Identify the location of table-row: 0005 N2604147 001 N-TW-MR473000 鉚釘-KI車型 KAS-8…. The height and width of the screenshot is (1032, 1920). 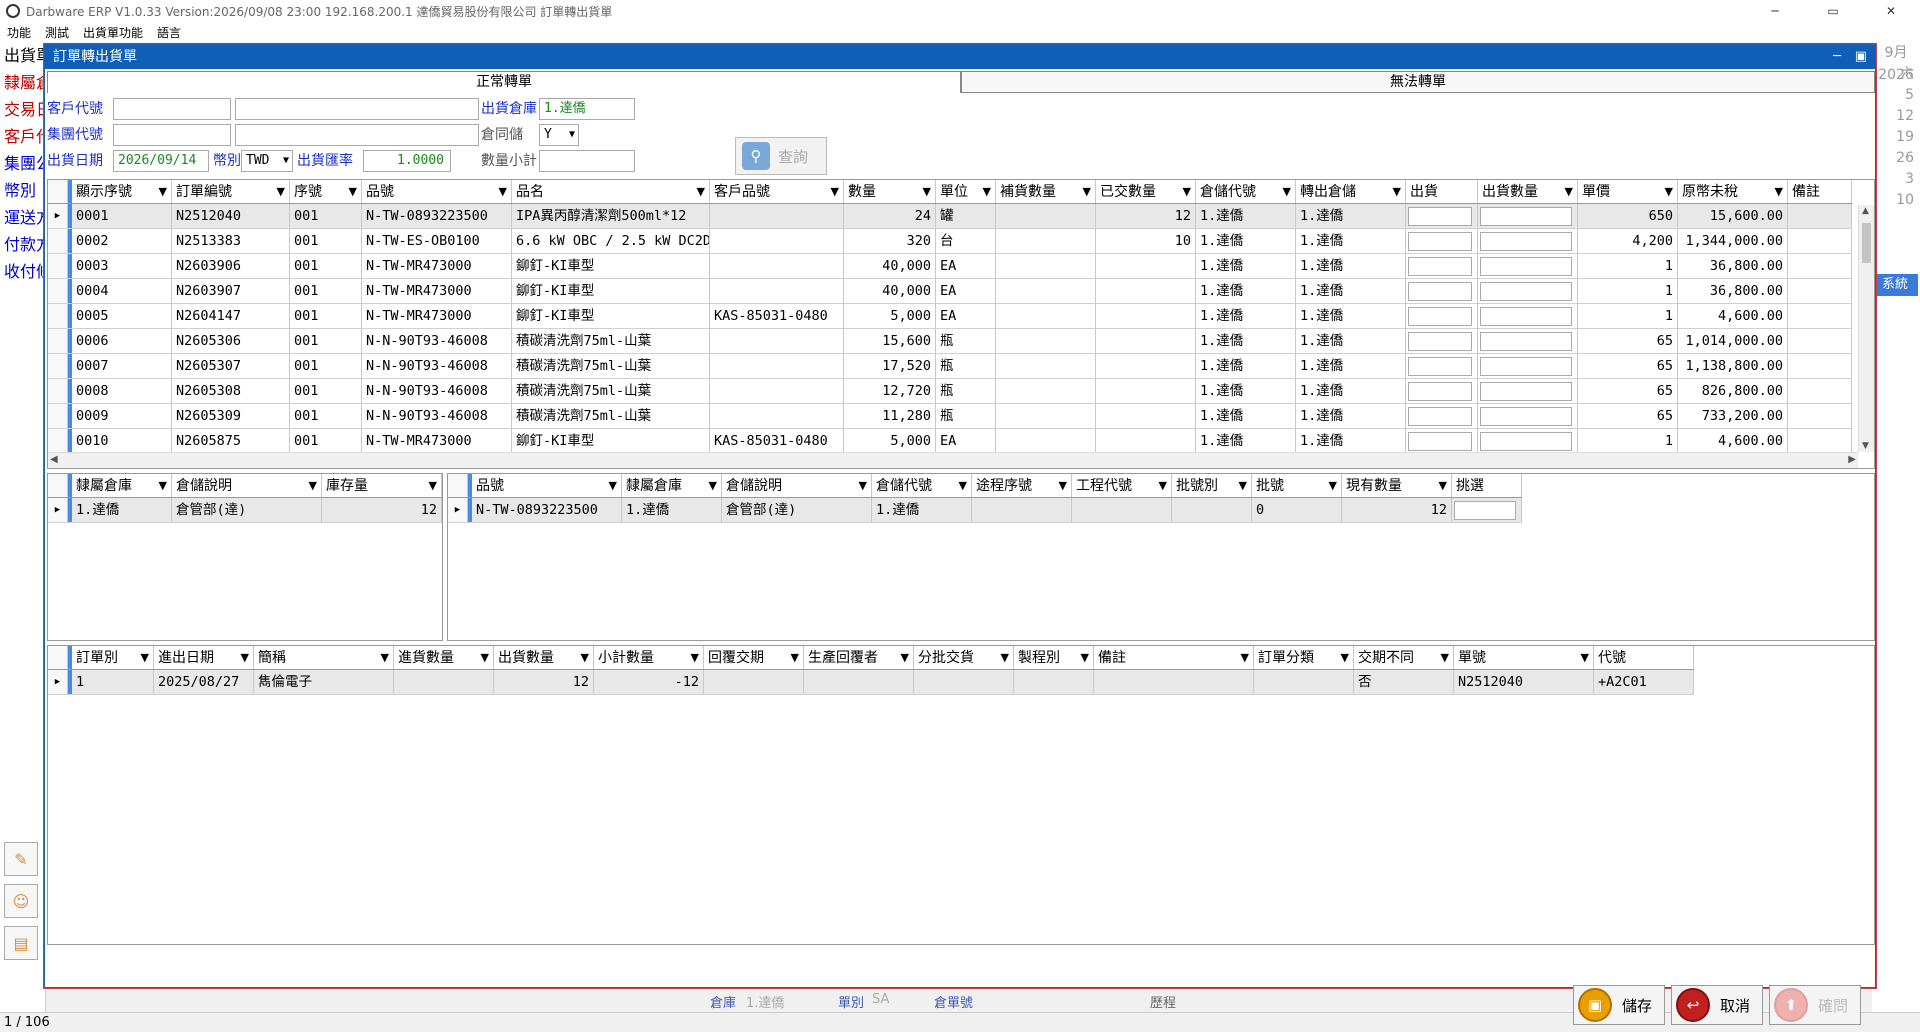
(950, 316).